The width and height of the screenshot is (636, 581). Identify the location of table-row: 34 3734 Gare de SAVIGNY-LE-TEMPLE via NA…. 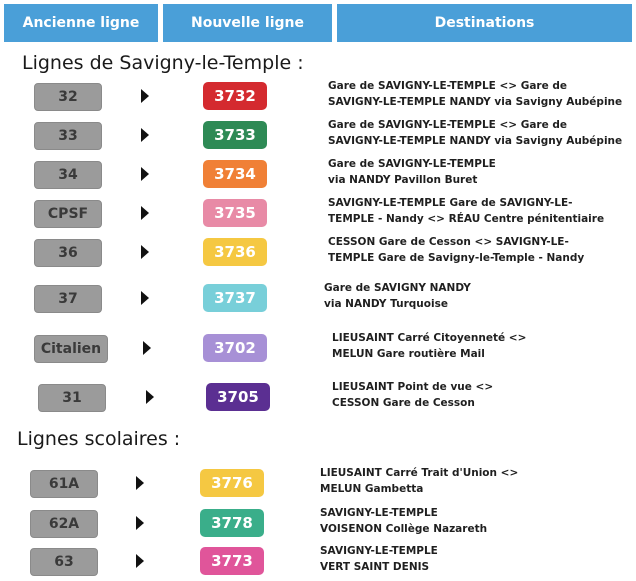
(318, 174).